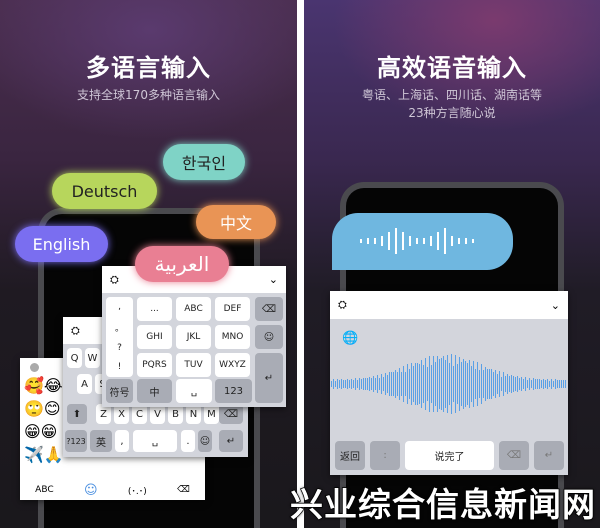 The image size is (600, 528). Describe the element at coordinates (385, 455) in the screenshot. I see `colon-key: :` at that location.